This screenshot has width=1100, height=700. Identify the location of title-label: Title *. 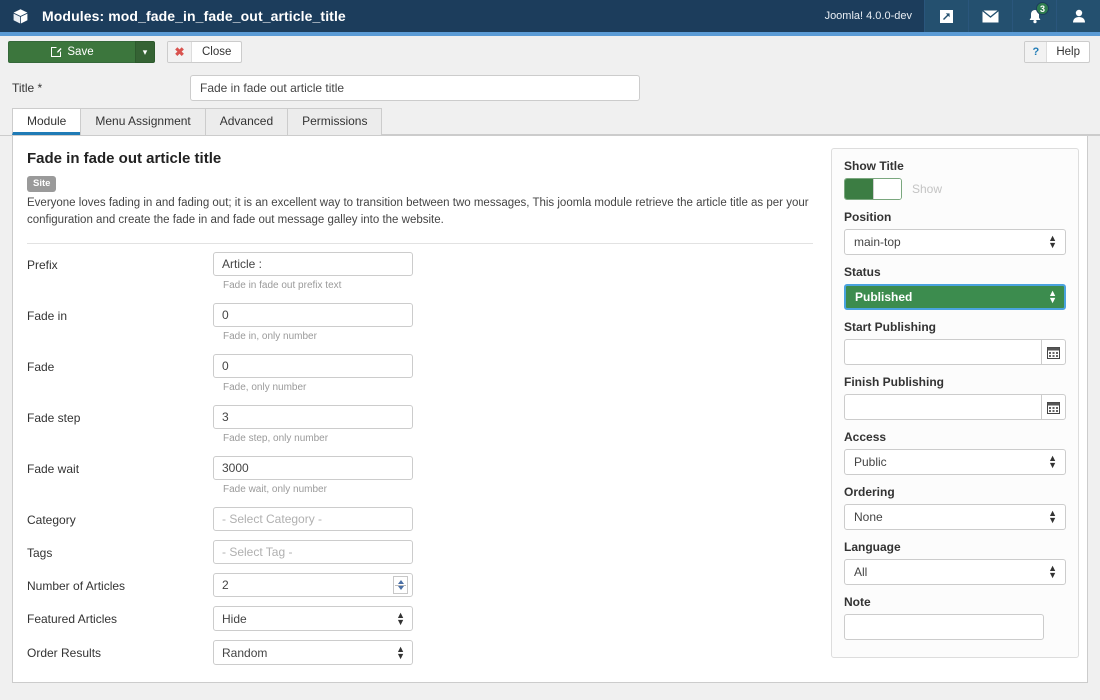
(27, 88).